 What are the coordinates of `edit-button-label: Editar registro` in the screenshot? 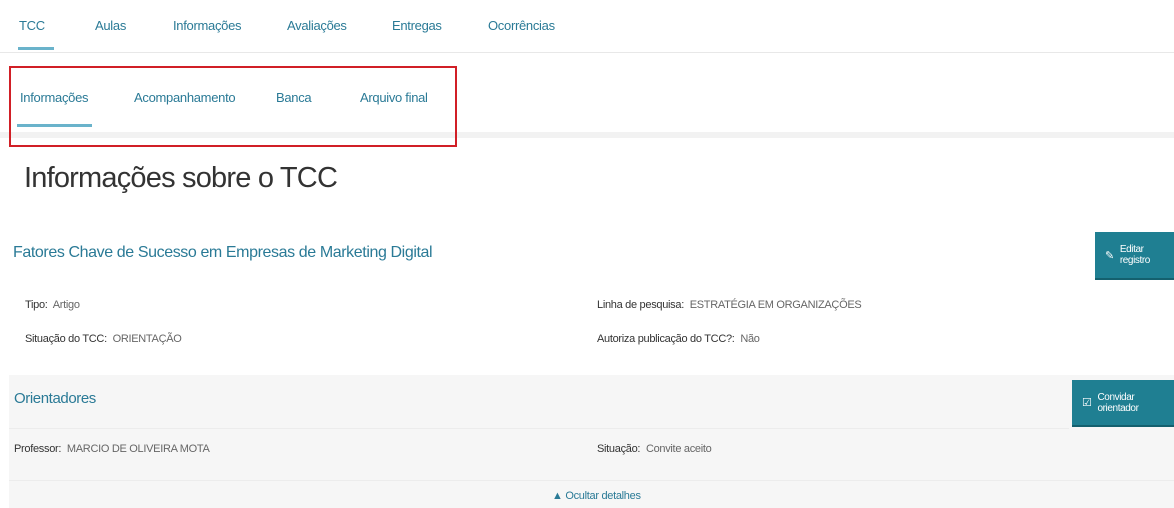 It's located at (1135, 255).